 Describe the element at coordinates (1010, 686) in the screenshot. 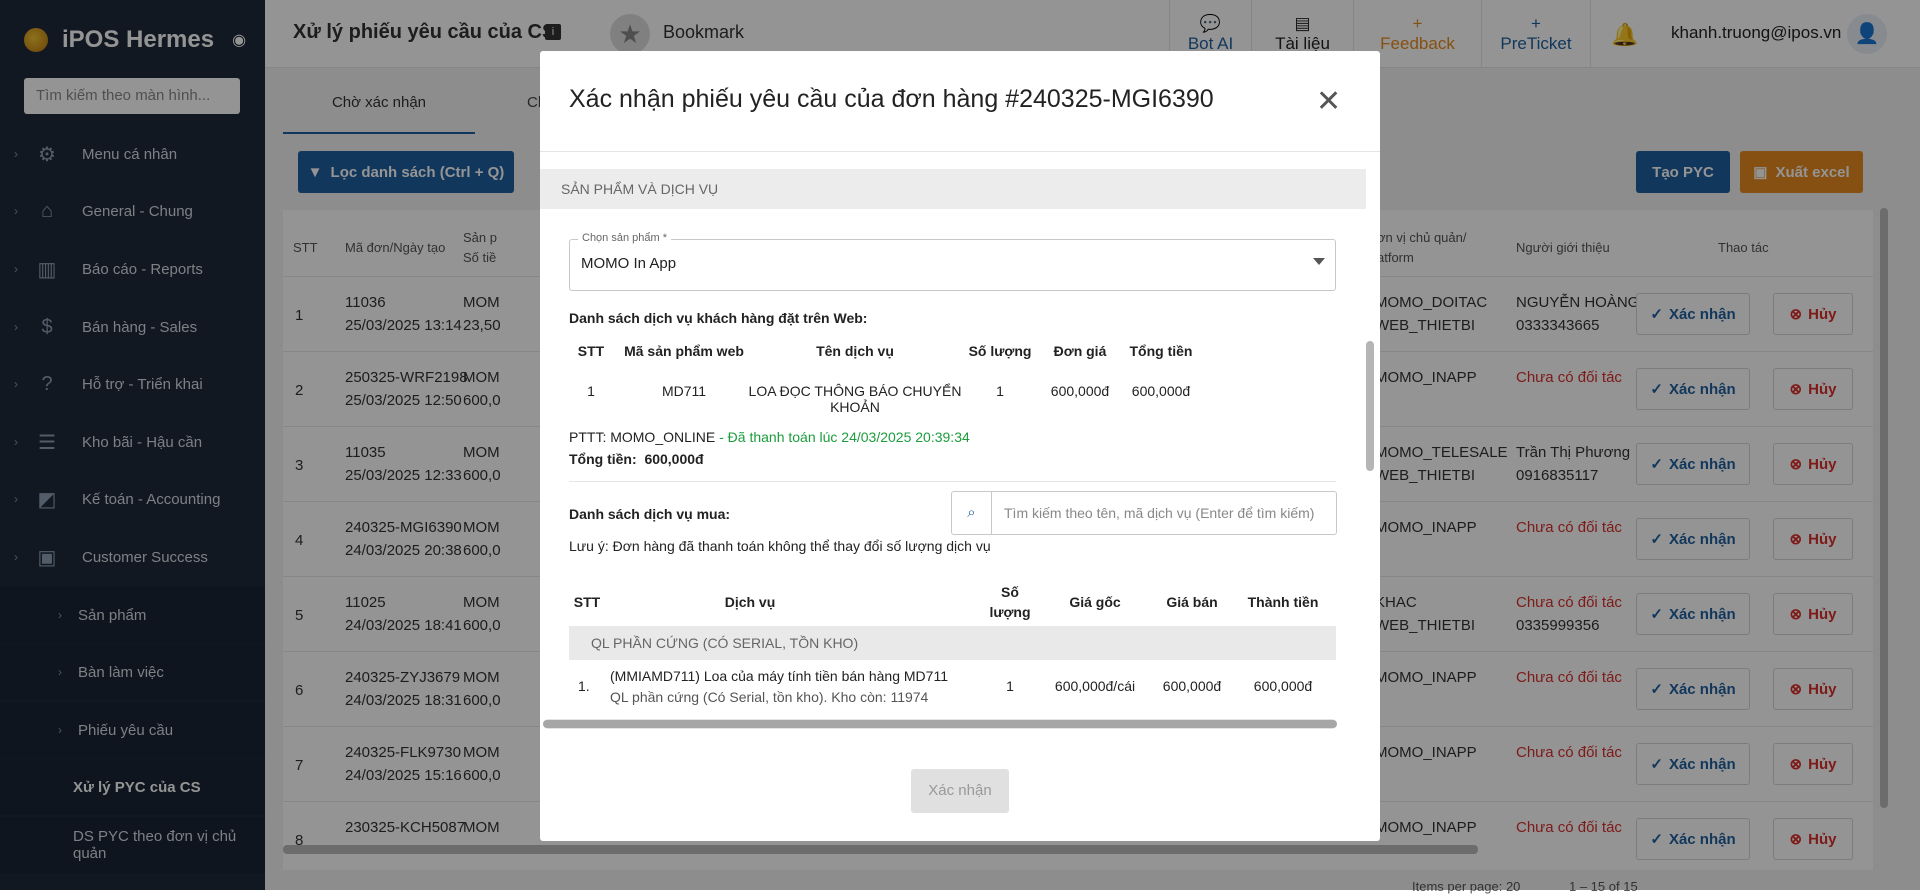

I see `item-qty: 1` at that location.